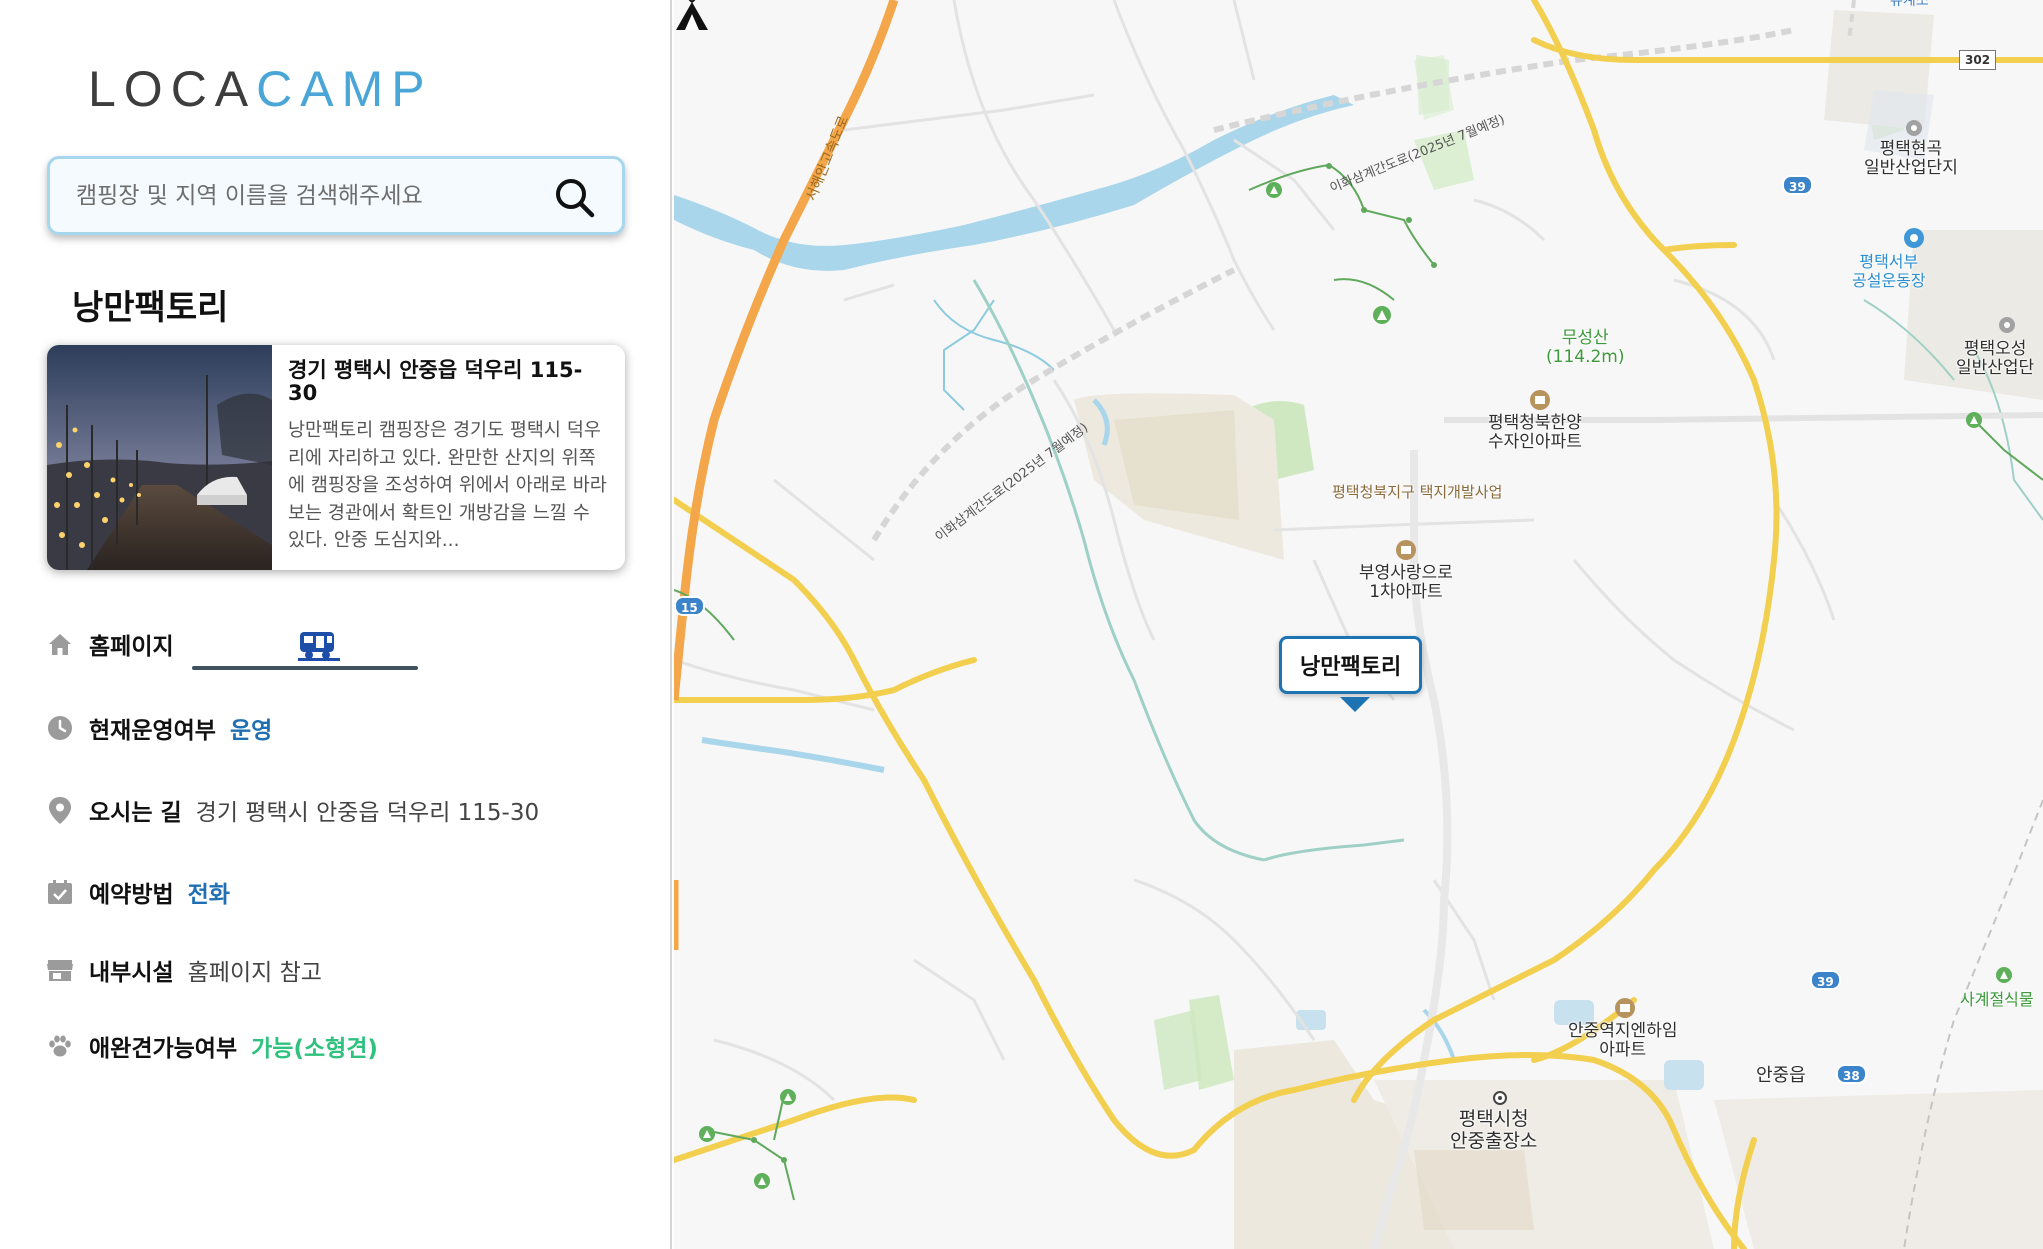 Image resolution: width=2043 pixels, height=1249 pixels. Describe the element at coordinates (318, 646) in the screenshot. I see `camper-van-icon` at that location.